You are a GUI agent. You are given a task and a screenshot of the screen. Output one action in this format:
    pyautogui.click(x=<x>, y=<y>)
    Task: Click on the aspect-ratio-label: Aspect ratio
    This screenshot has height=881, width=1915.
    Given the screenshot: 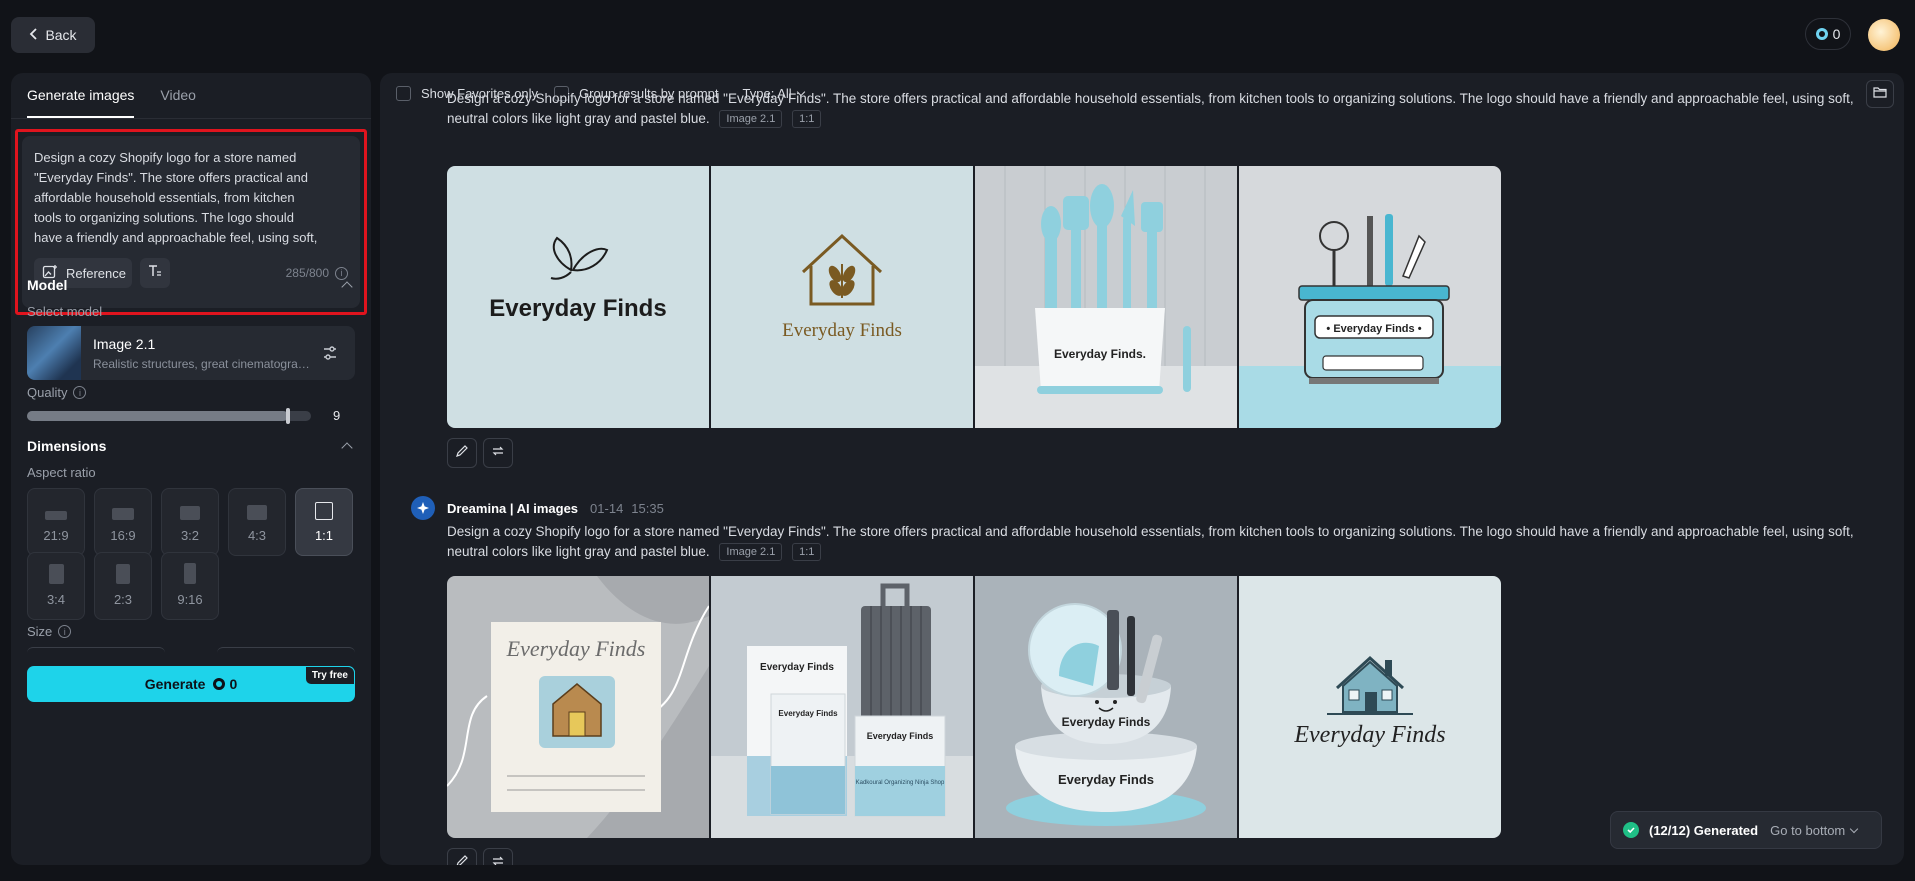 What is the action you would take?
    pyautogui.click(x=61, y=472)
    